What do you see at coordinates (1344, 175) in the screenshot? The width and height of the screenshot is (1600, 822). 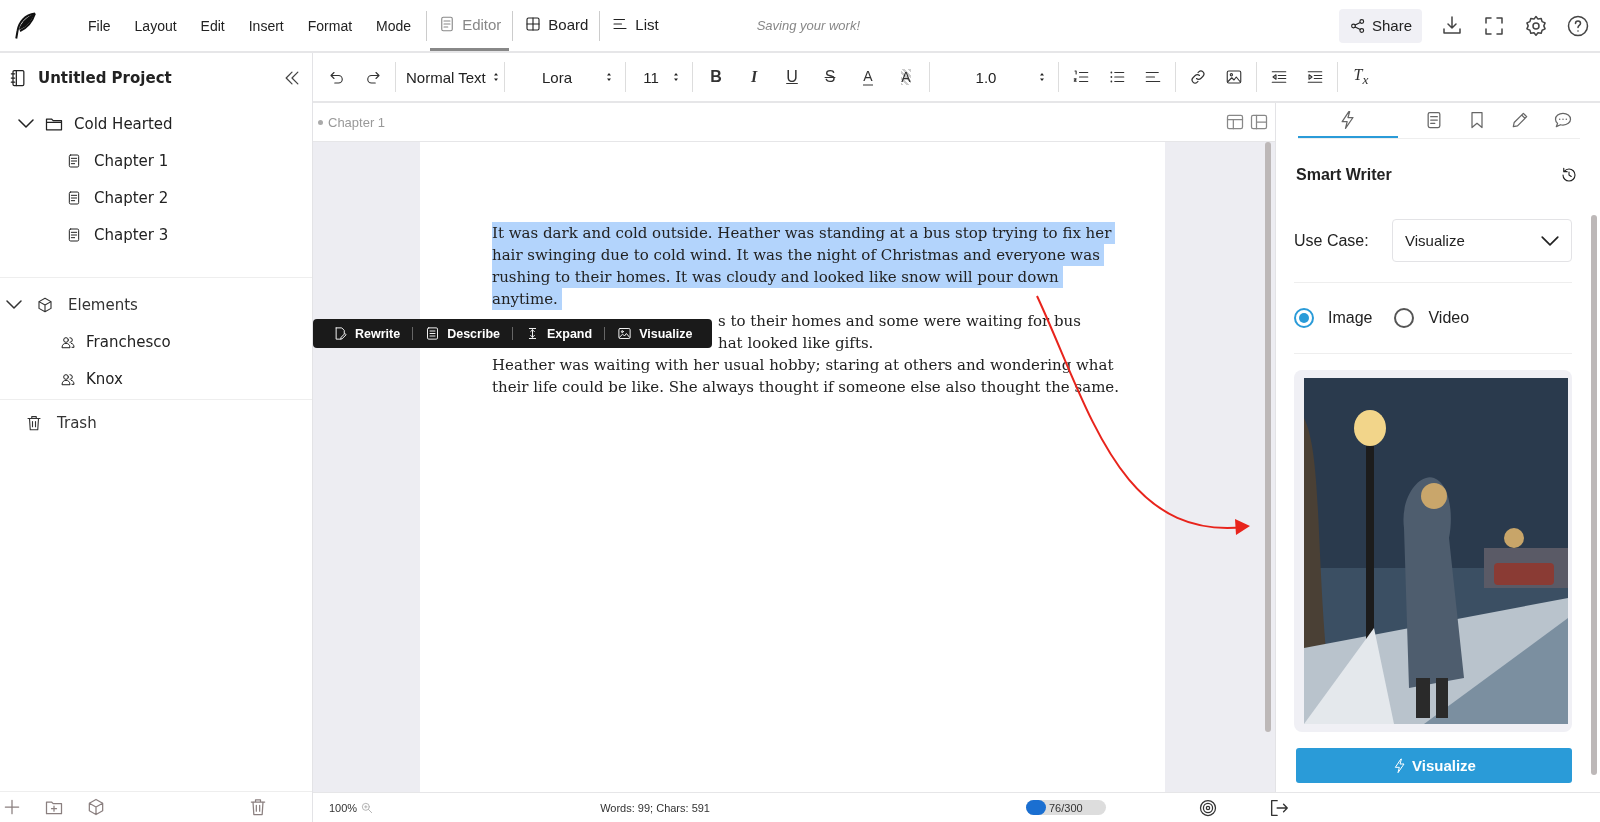 I see `panel-title: Smart Writer` at bounding box center [1344, 175].